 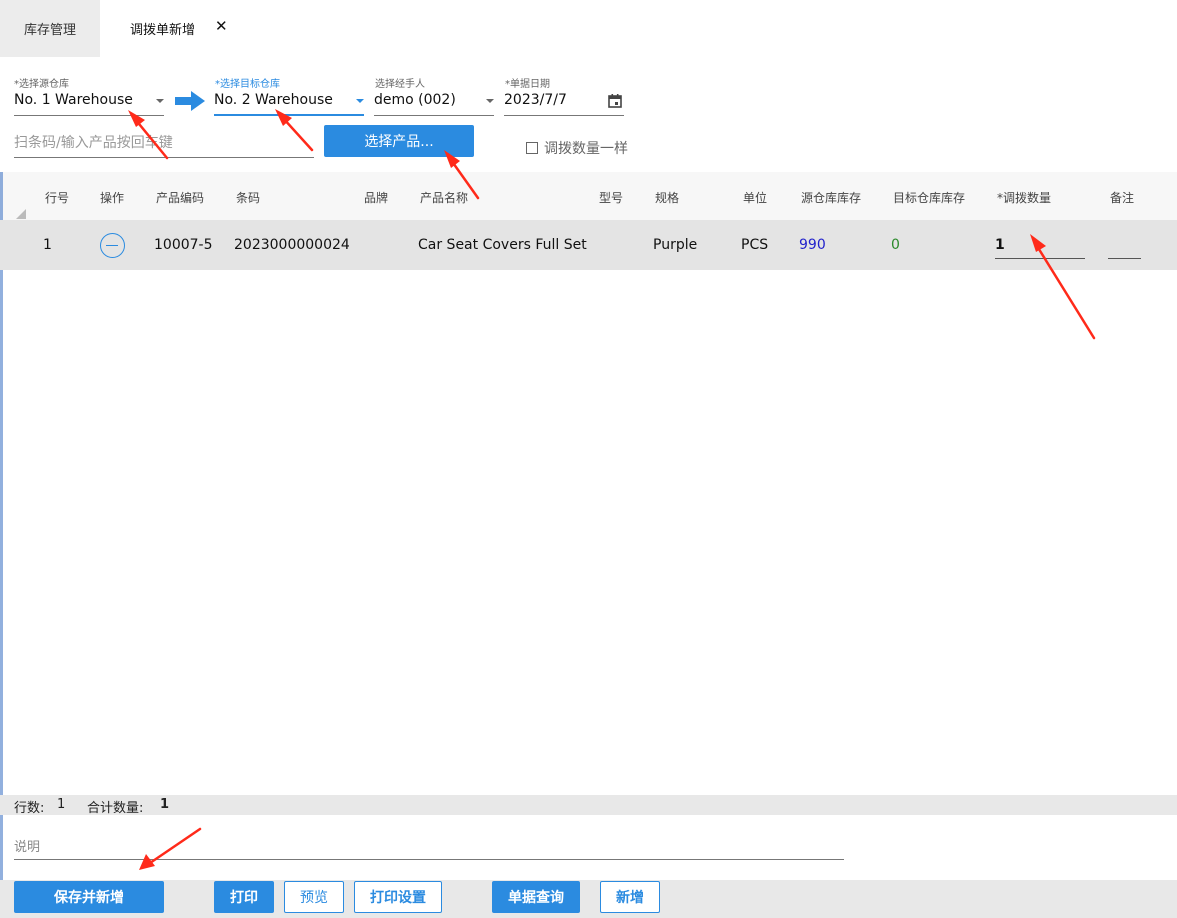 I want to click on col-target-stock: 目标仓库库存, so click(x=929, y=198).